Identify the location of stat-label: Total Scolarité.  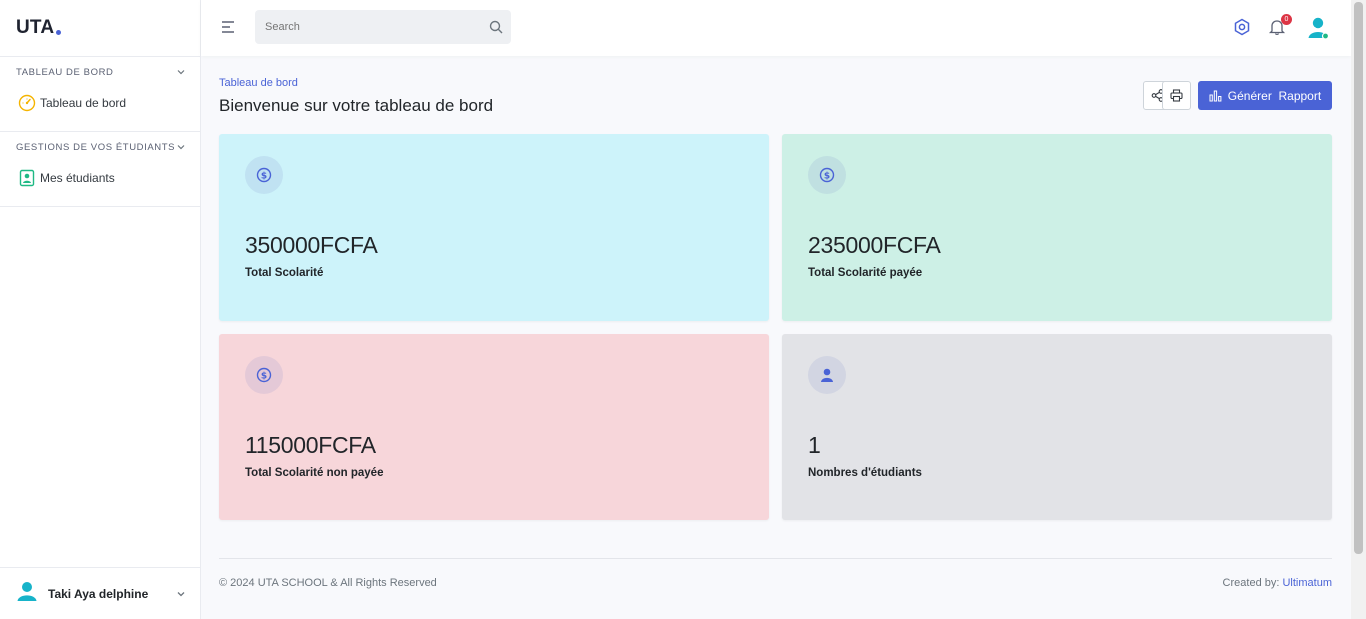
(284, 273).